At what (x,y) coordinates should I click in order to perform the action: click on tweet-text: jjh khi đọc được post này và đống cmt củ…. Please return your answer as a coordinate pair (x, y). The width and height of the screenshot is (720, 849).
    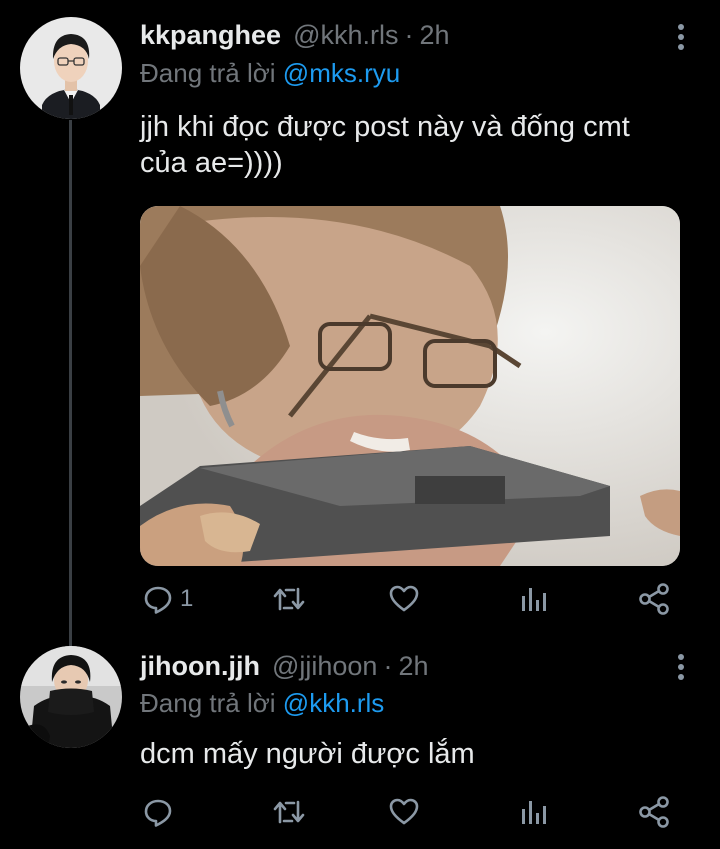
    Looking at the image, I should click on (420, 145).